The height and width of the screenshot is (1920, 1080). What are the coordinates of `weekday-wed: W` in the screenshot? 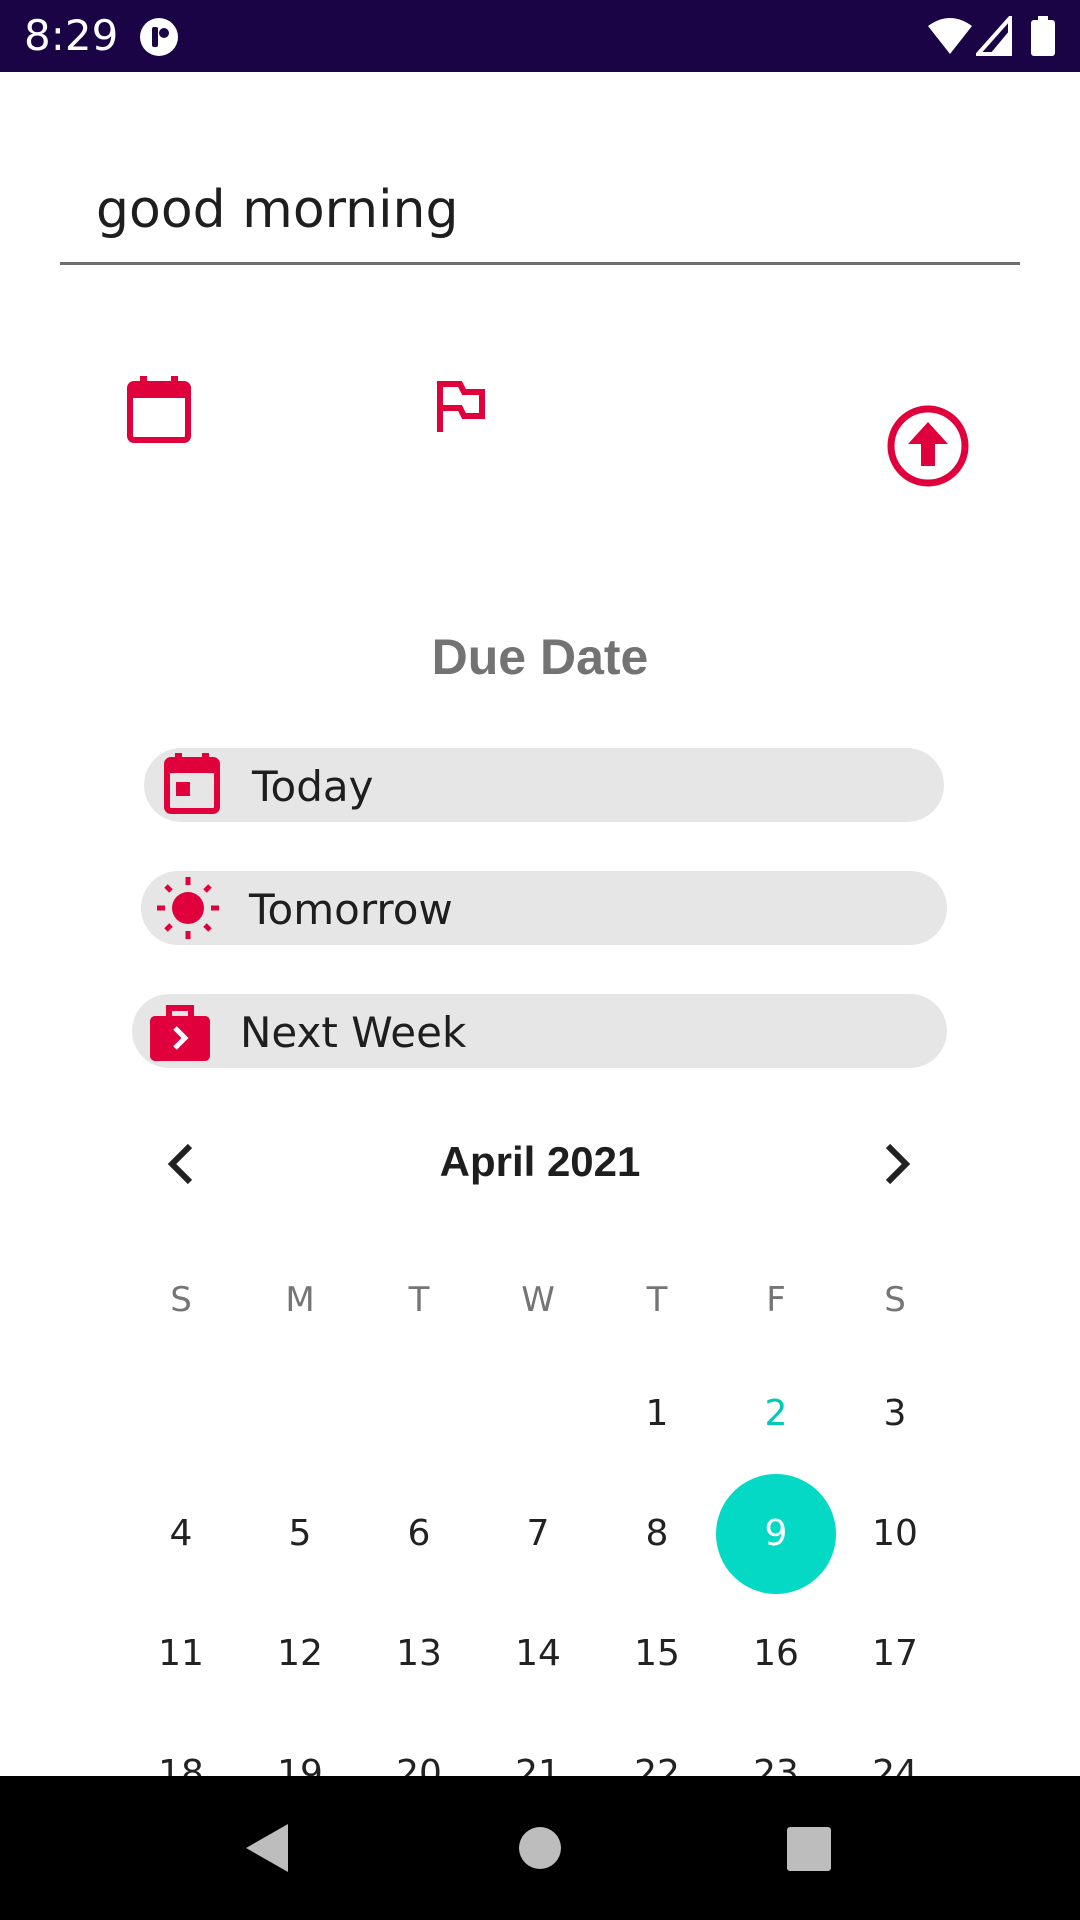 It's located at (538, 1300).